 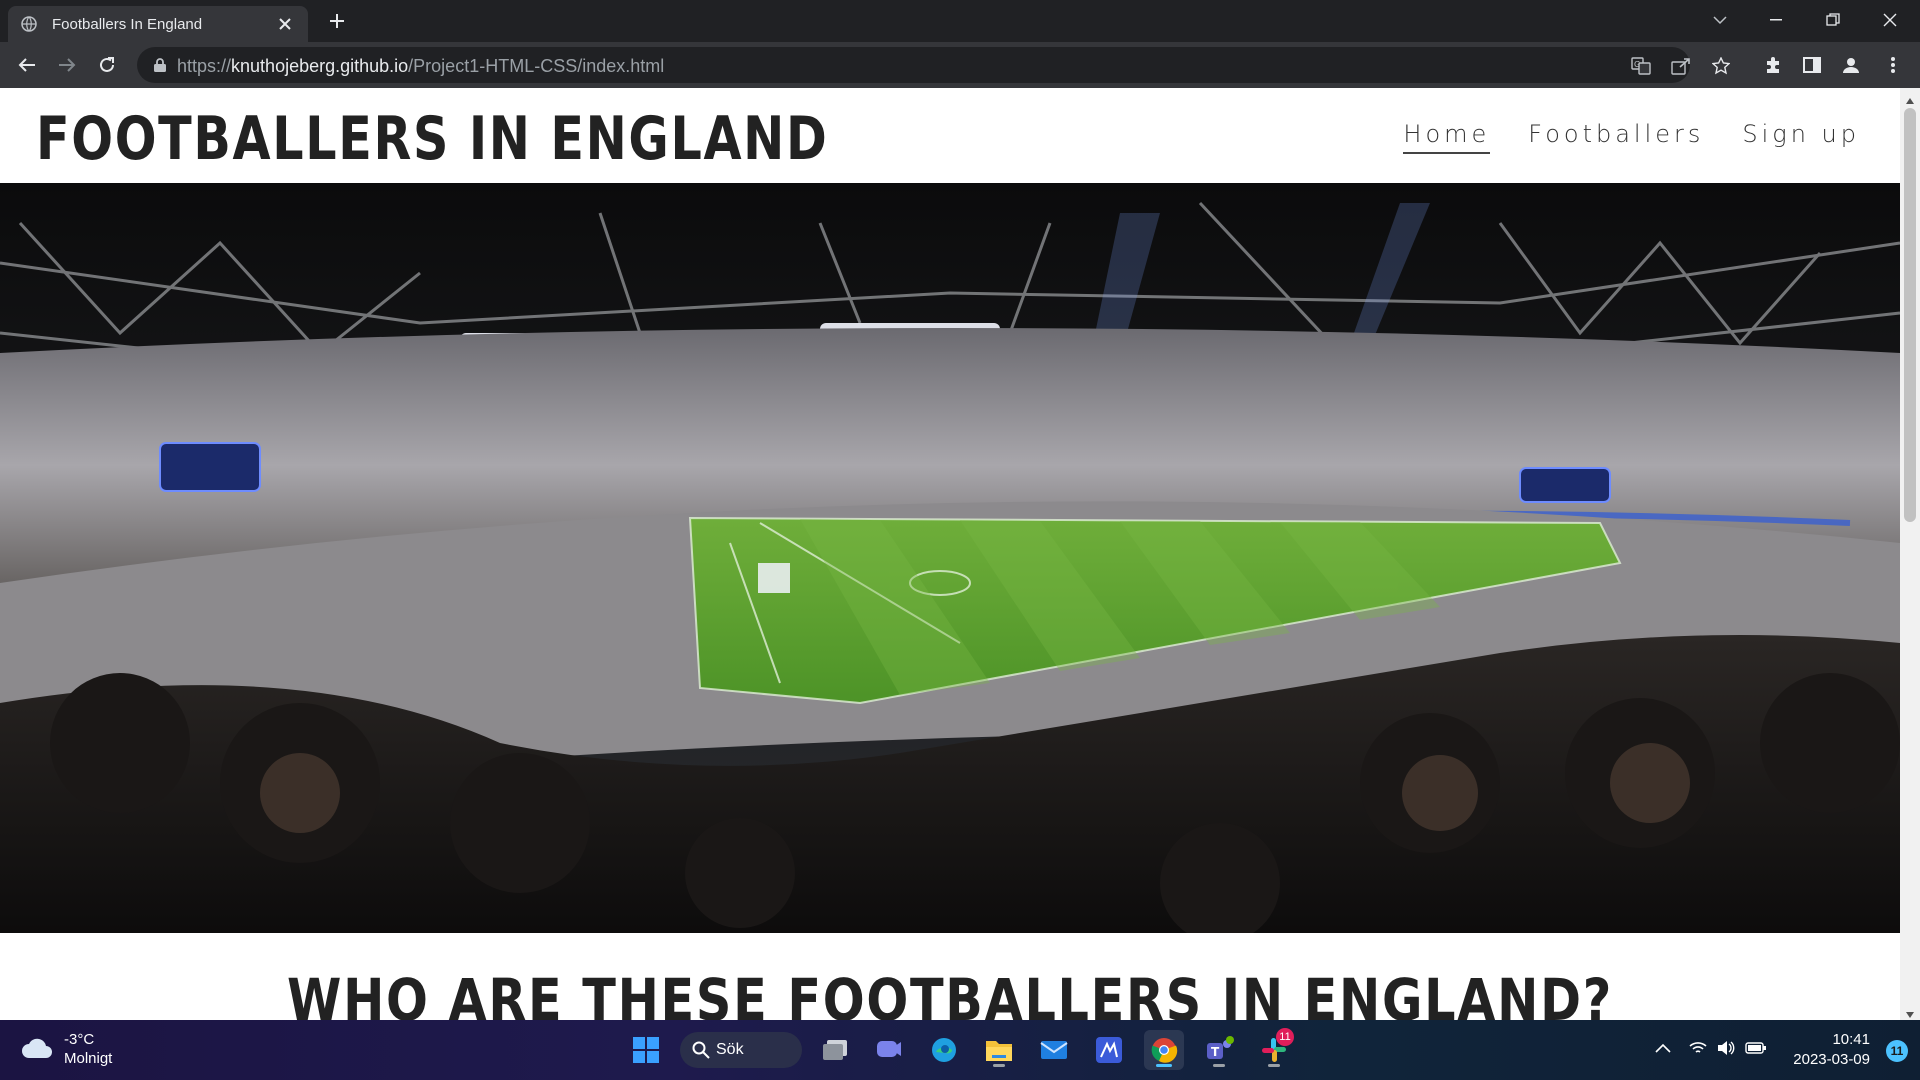 I want to click on notification-badge: 11, so click(x=1897, y=1051).